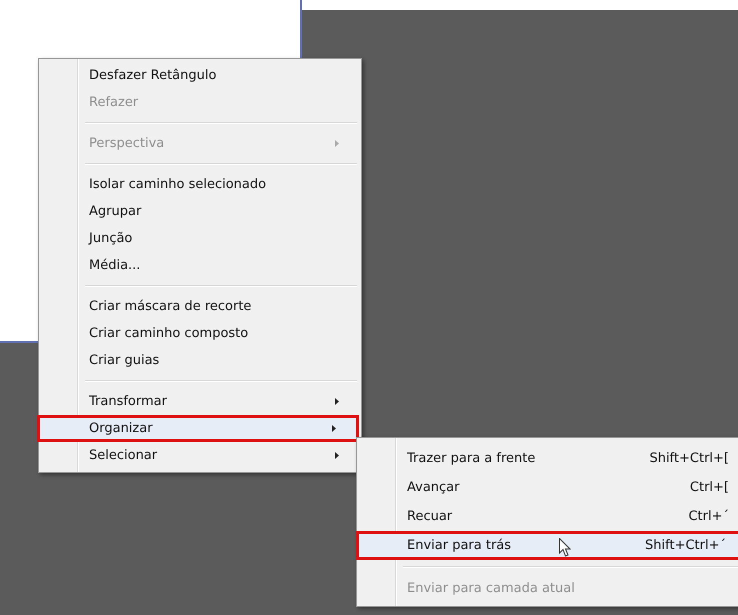  What do you see at coordinates (548, 458) in the screenshot?
I see `menu-item: Trazer para a frente Shift+Ctrl+[` at bounding box center [548, 458].